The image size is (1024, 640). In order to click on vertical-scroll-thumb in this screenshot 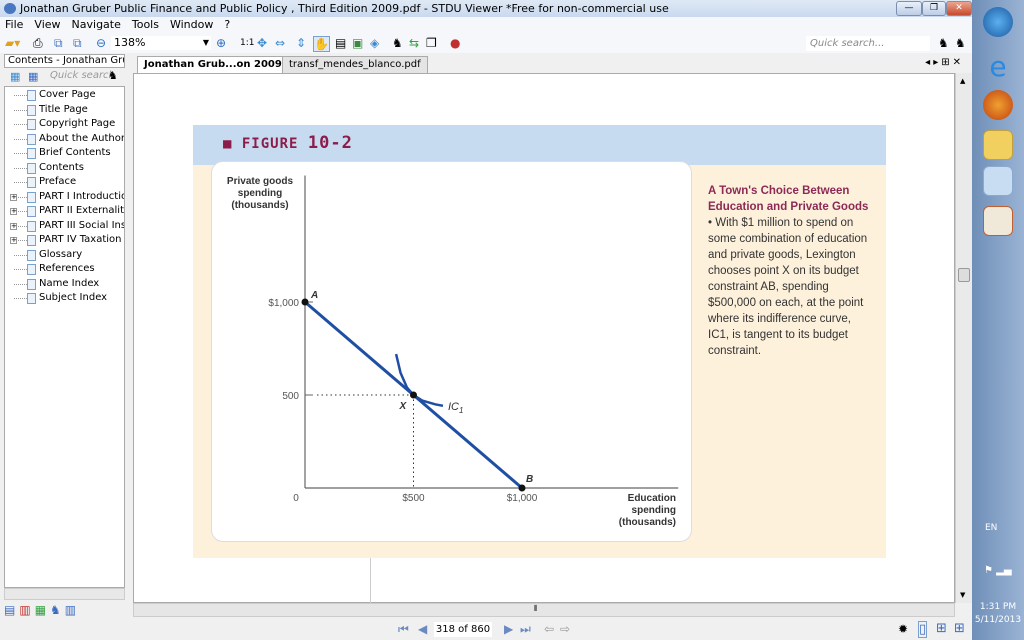, I will do `click(964, 275)`.